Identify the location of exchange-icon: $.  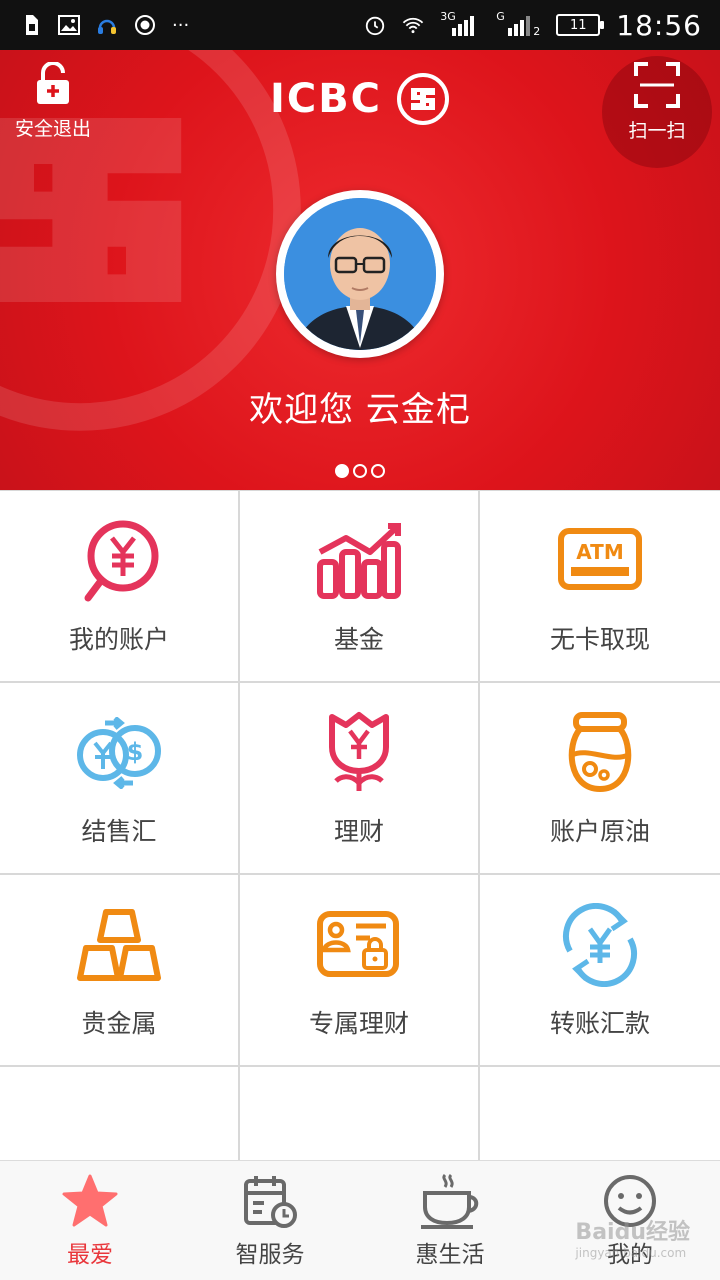
(119, 753).